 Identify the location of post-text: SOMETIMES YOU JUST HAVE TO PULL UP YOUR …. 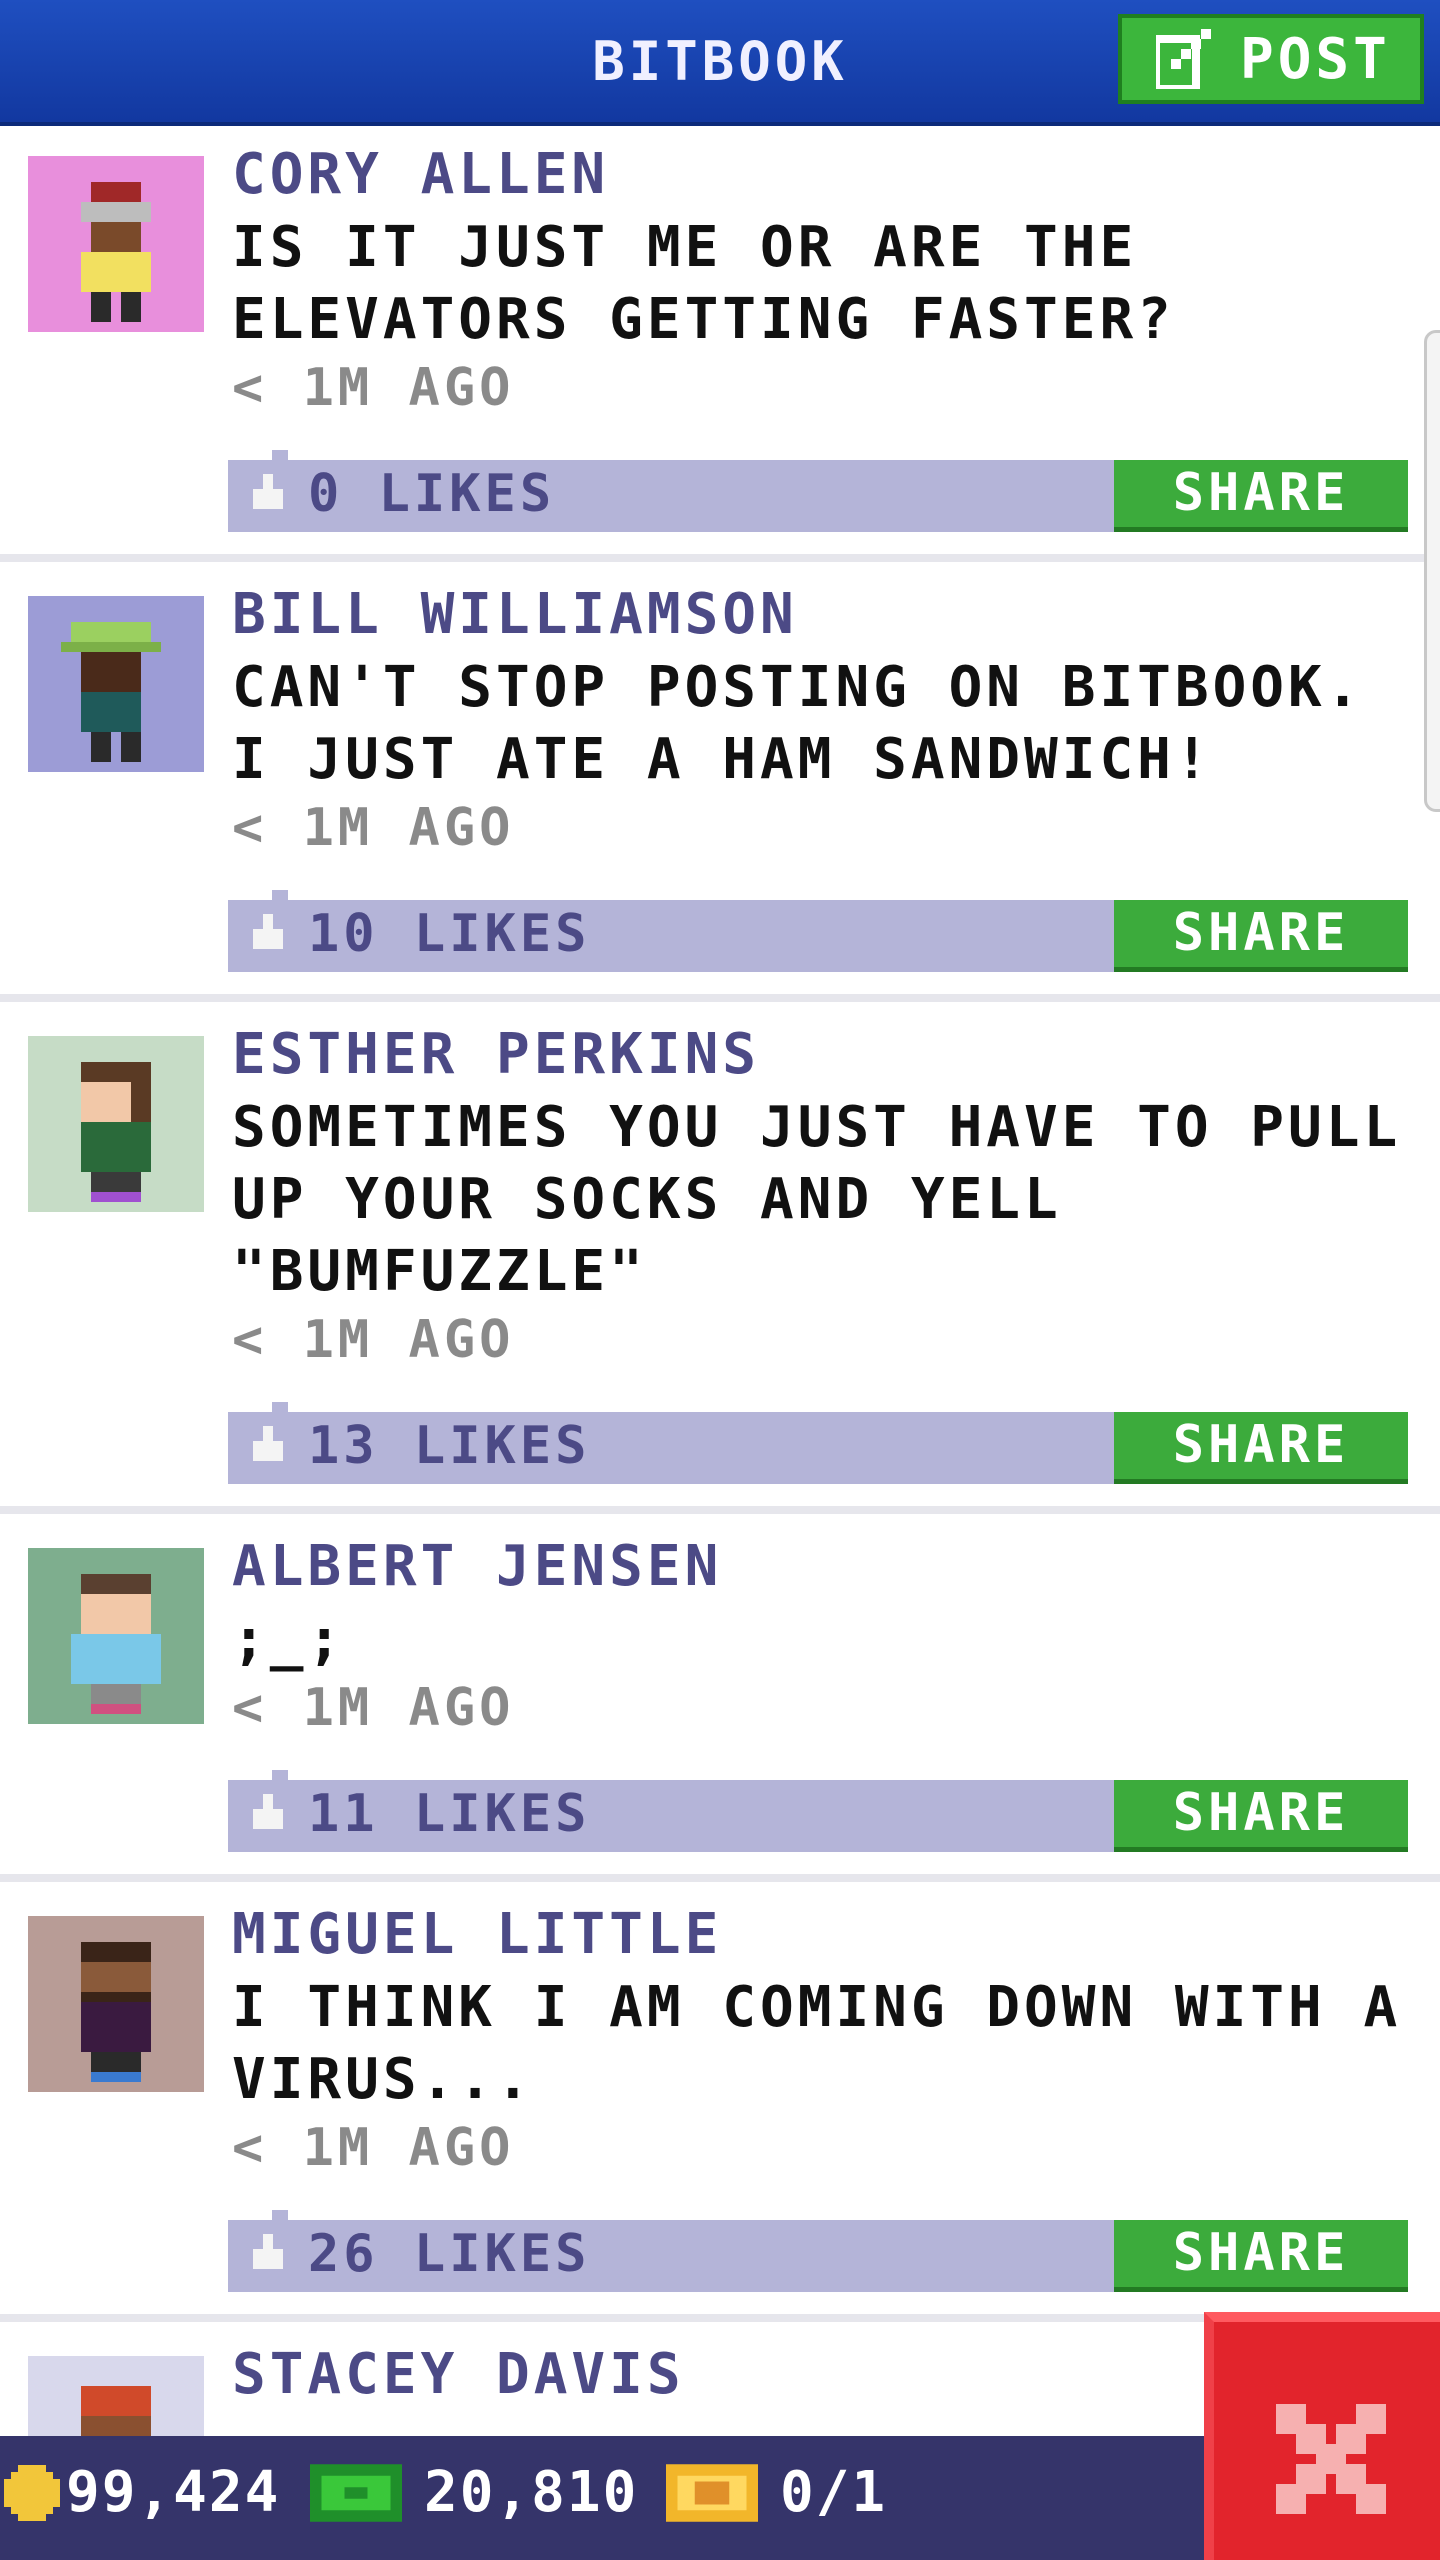
(817, 1199).